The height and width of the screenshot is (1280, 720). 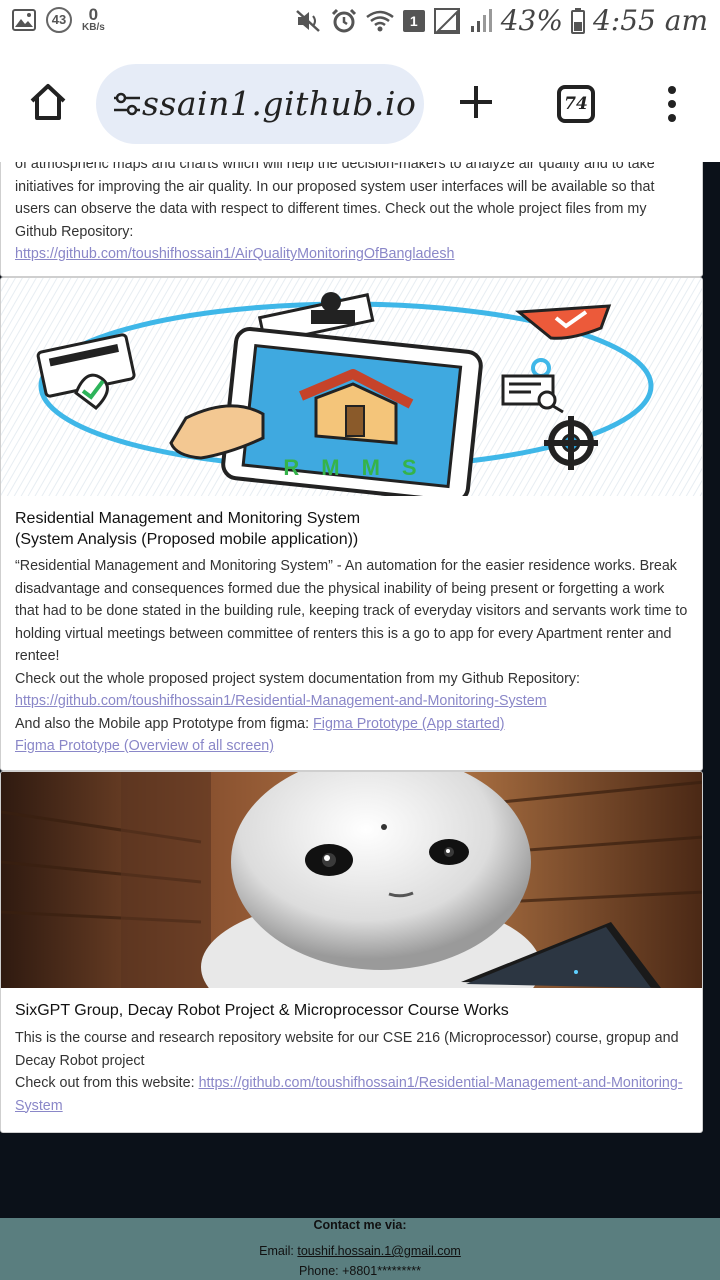 What do you see at coordinates (93, 19) in the screenshot?
I see `network-speed: 0 KB/s` at bounding box center [93, 19].